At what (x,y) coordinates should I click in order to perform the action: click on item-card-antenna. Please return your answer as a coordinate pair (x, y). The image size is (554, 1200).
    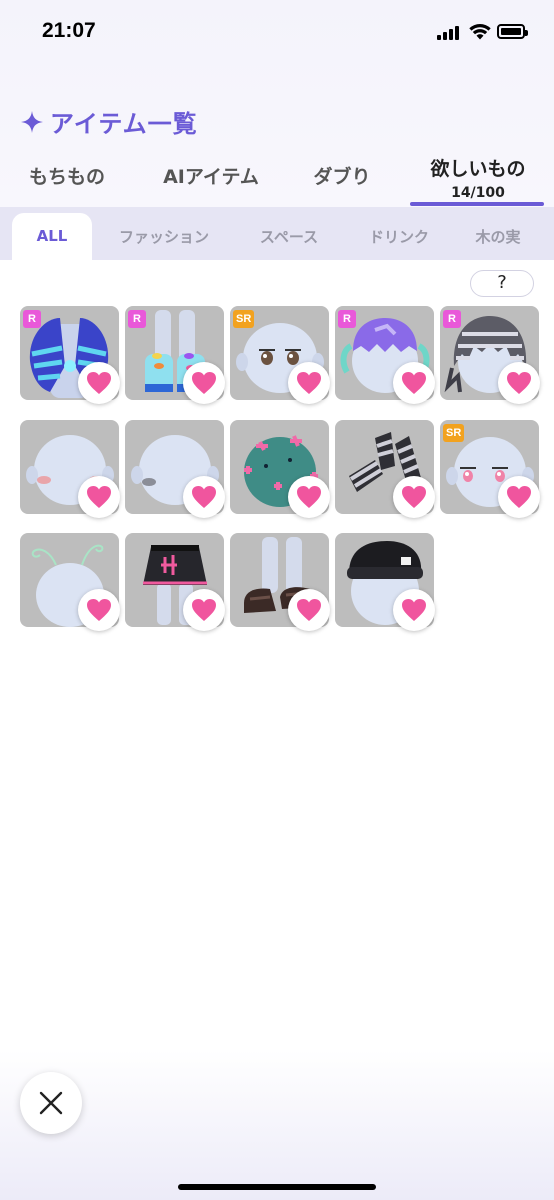
    Looking at the image, I should click on (70, 582).